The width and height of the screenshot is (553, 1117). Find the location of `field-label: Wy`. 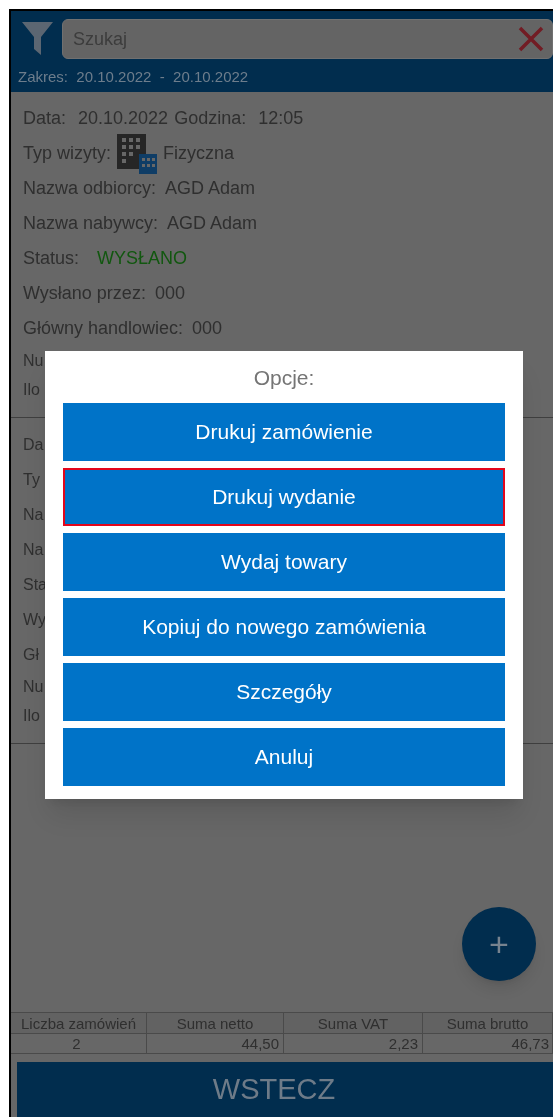

field-label: Wy is located at coordinates (34, 619).